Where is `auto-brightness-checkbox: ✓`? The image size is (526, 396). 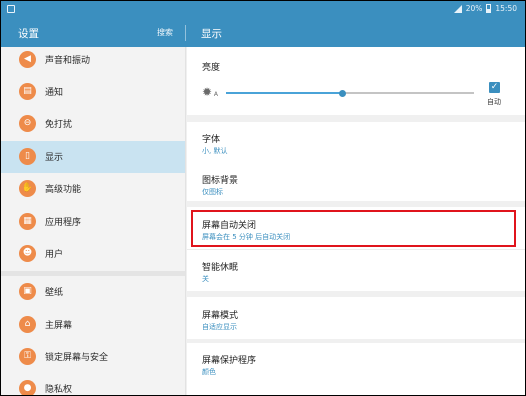
auto-brightness-checkbox: ✓ is located at coordinates (494, 87).